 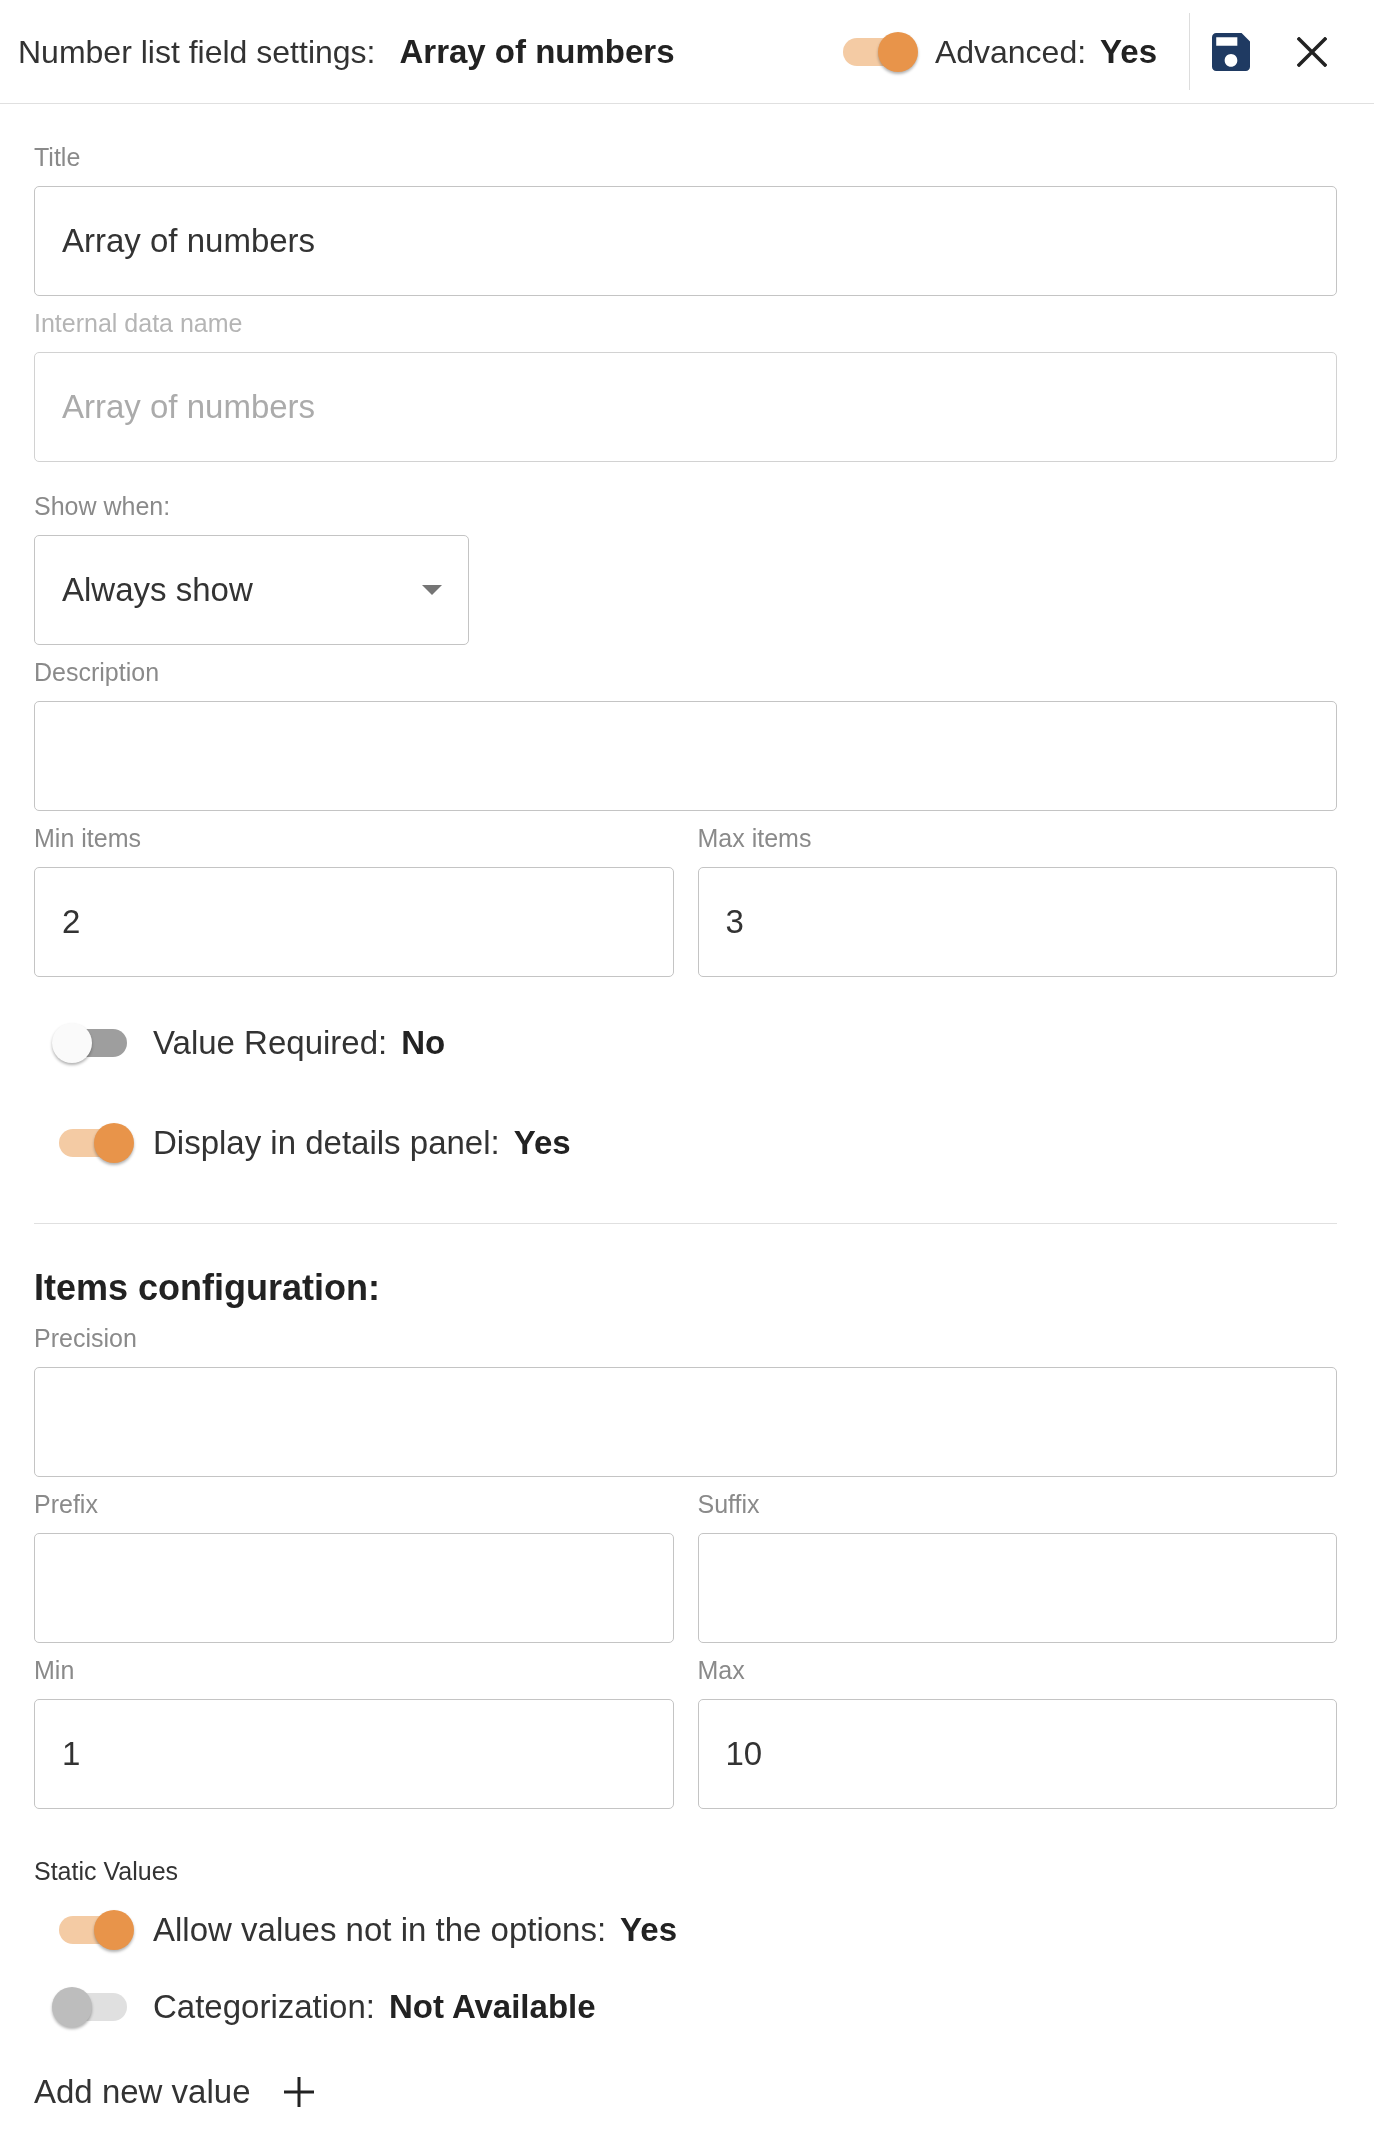 I want to click on toggle-label: Value Required:, so click(x=270, y=1043).